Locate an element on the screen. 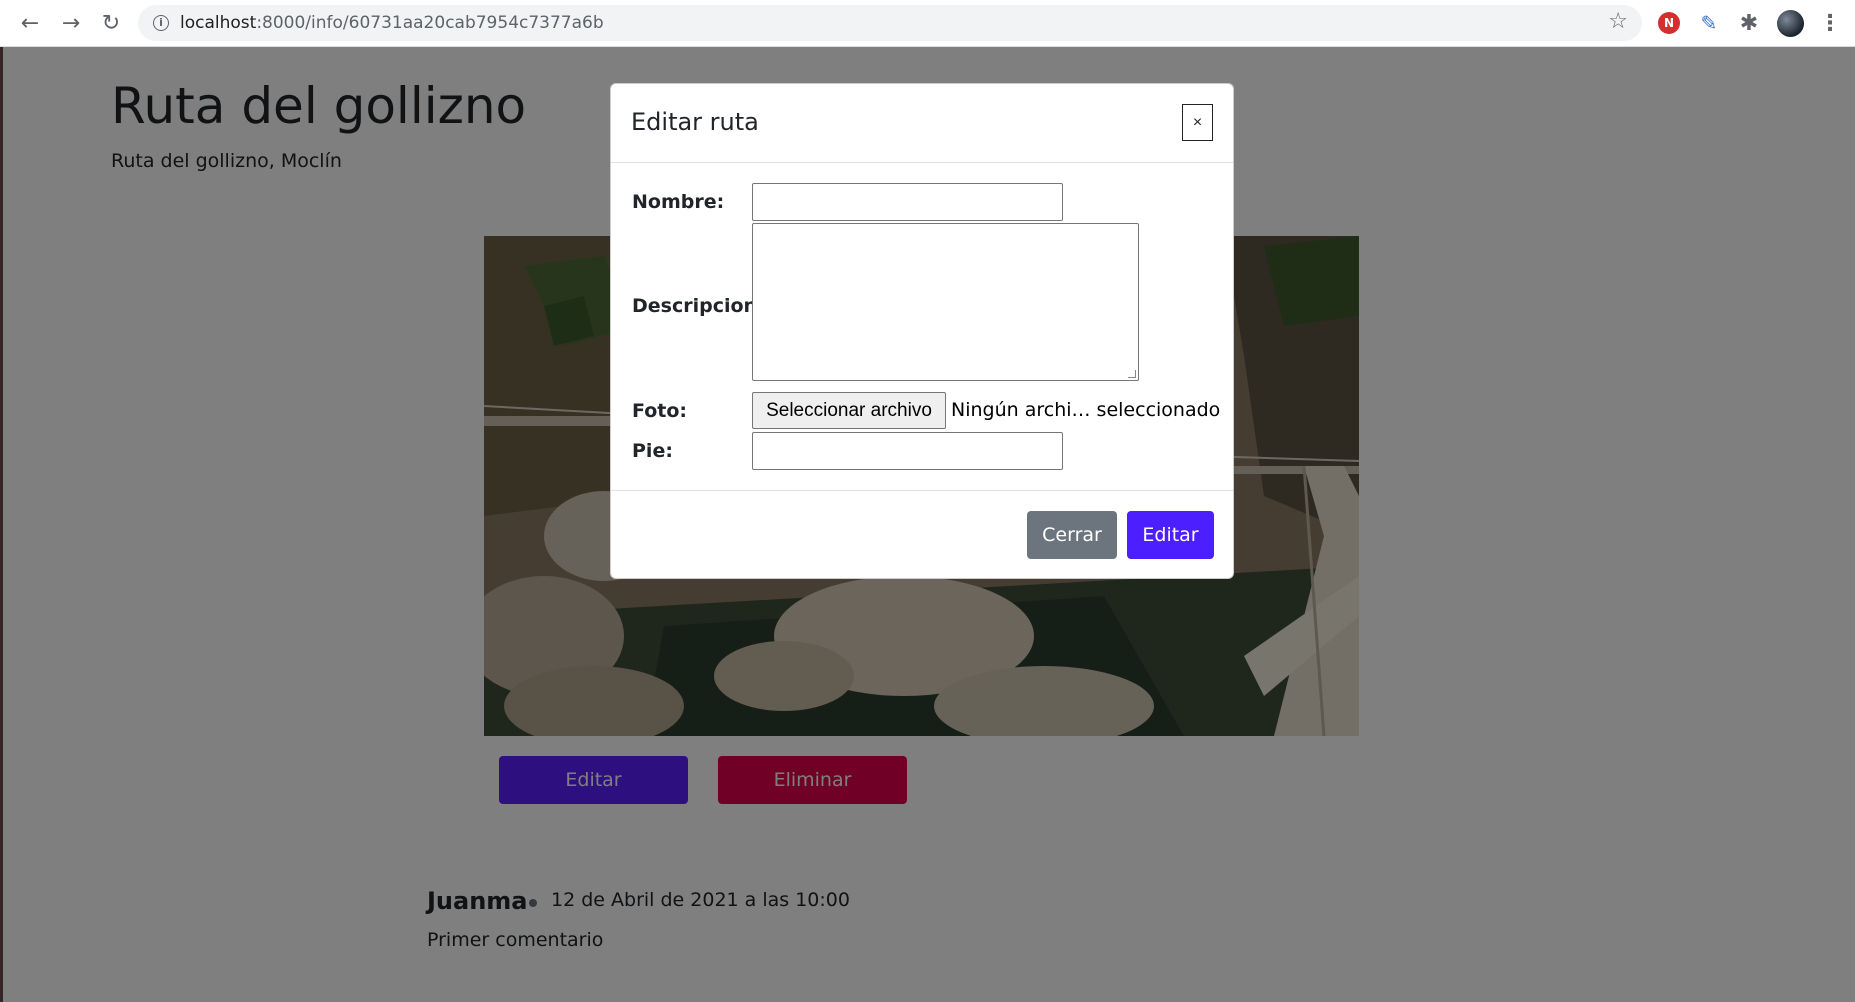 The width and height of the screenshot is (1855, 1002). extension-red-icon: N is located at coordinates (1669, 23).